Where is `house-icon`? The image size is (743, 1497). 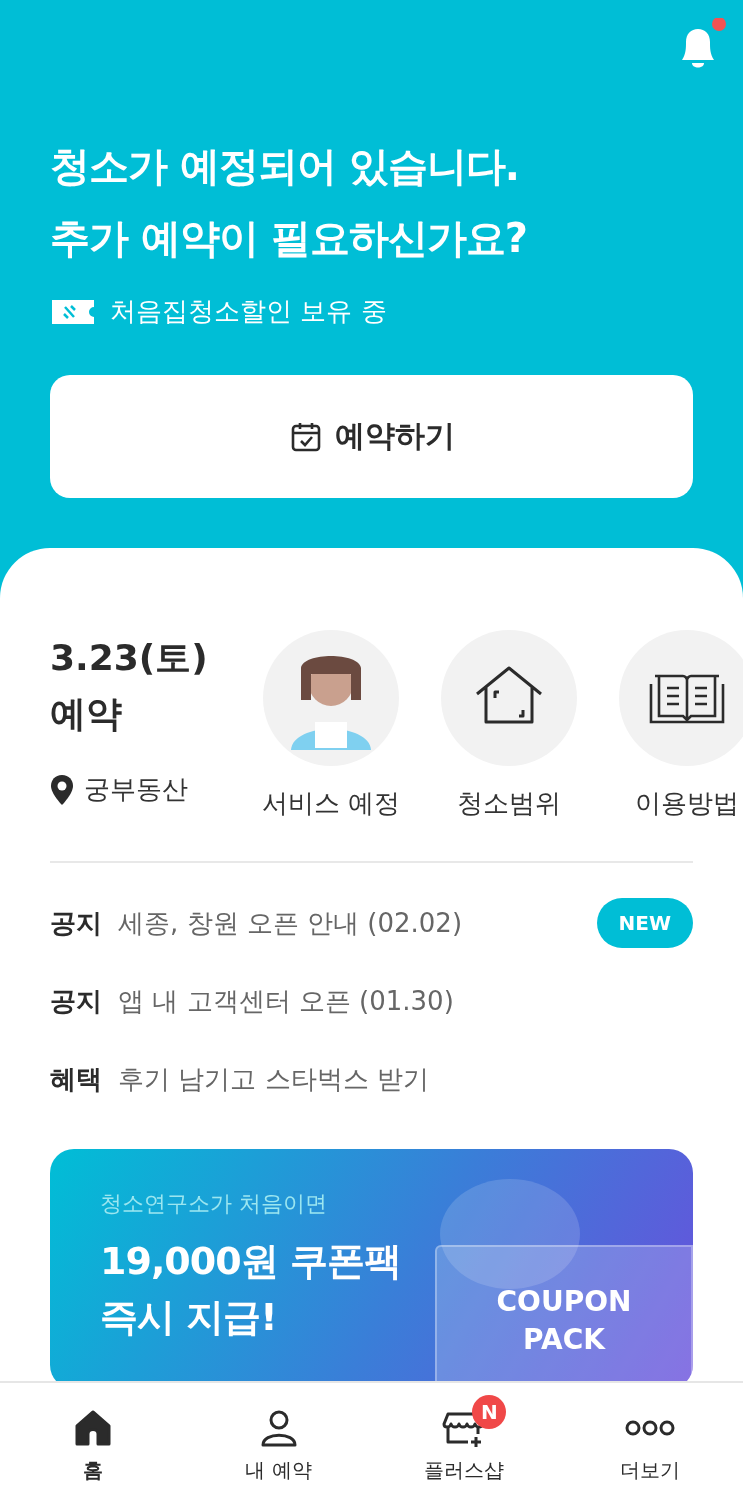
house-icon is located at coordinates (509, 698).